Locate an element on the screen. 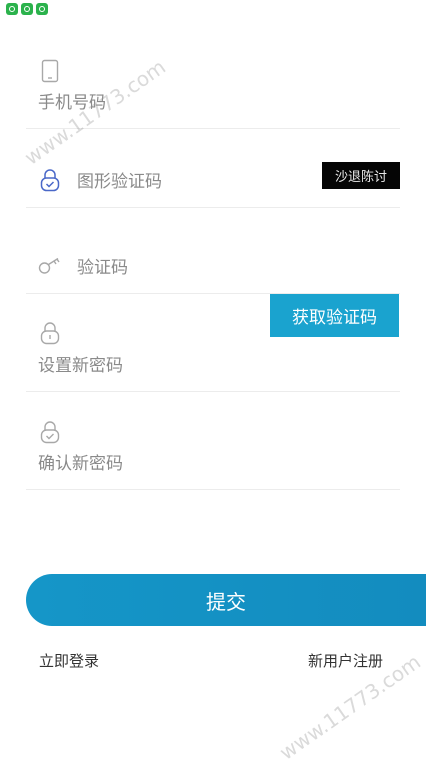 This screenshot has width=426, height=765. new-password-field is located at coordinates (213, 355).